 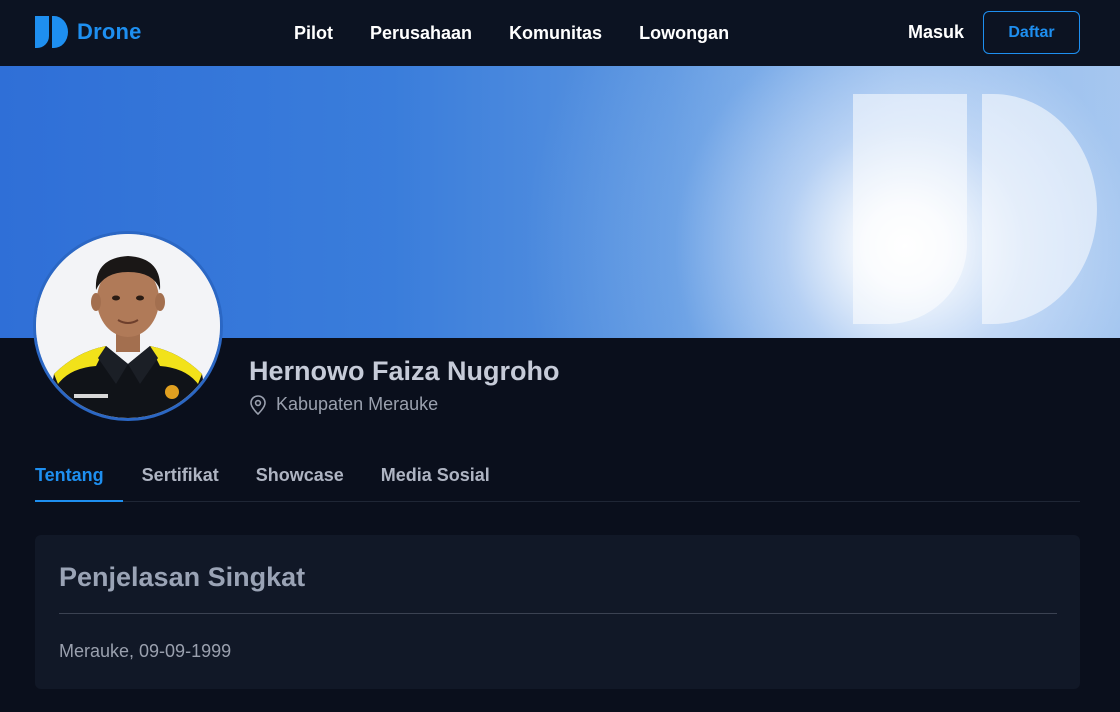 I want to click on nav-link-pilot: Pilot, so click(x=313, y=33).